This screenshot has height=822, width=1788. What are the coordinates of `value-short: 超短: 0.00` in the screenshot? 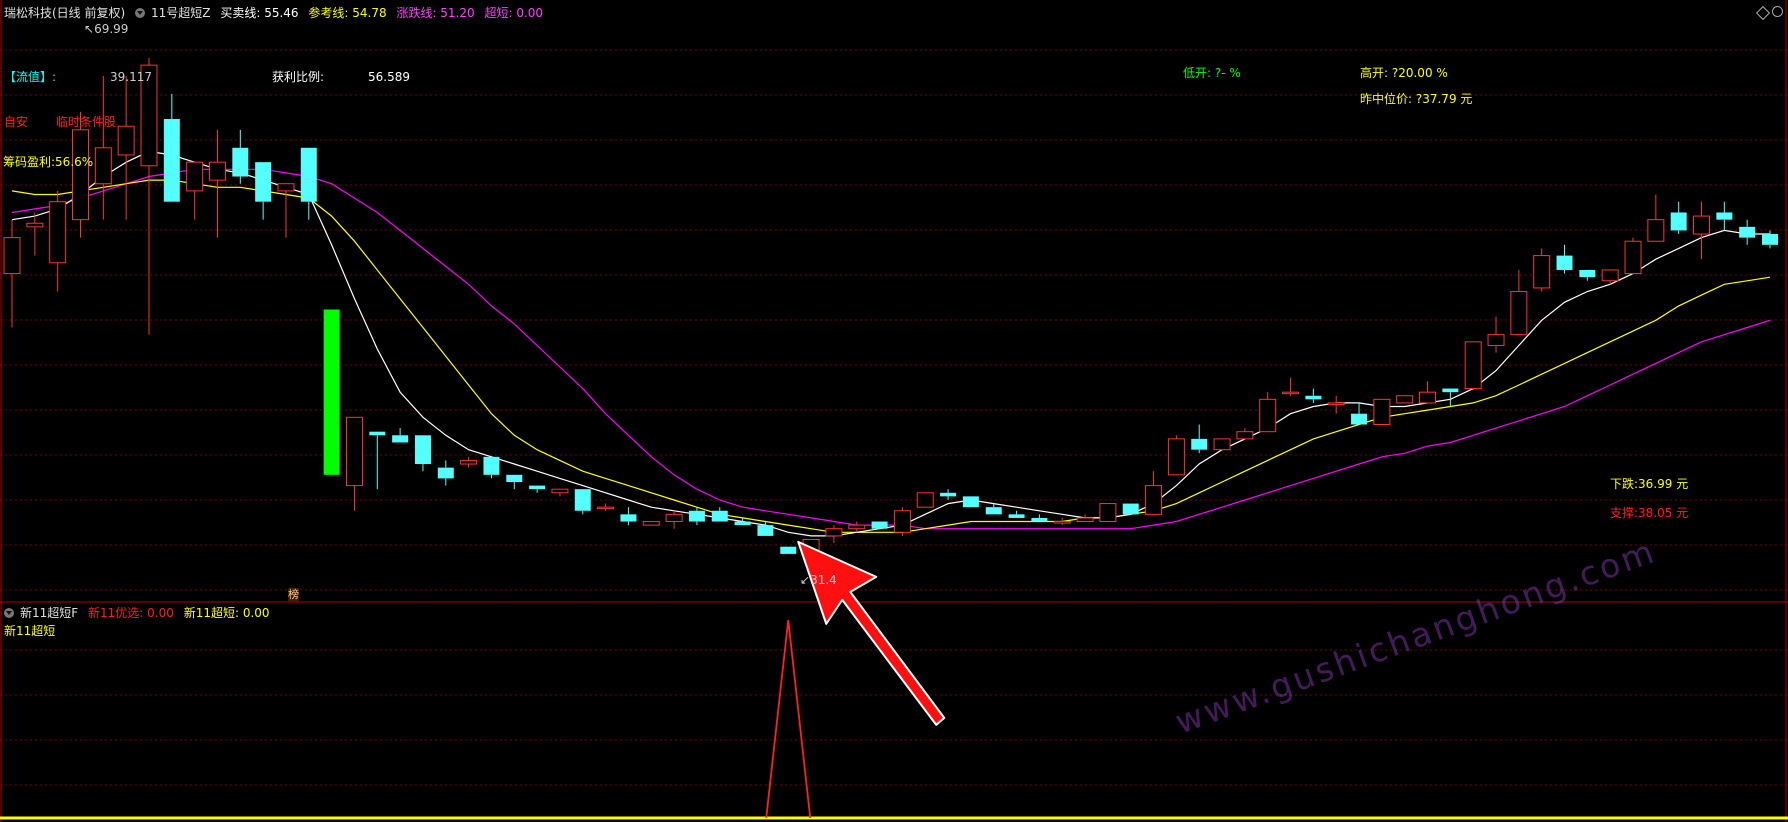 It's located at (514, 13).